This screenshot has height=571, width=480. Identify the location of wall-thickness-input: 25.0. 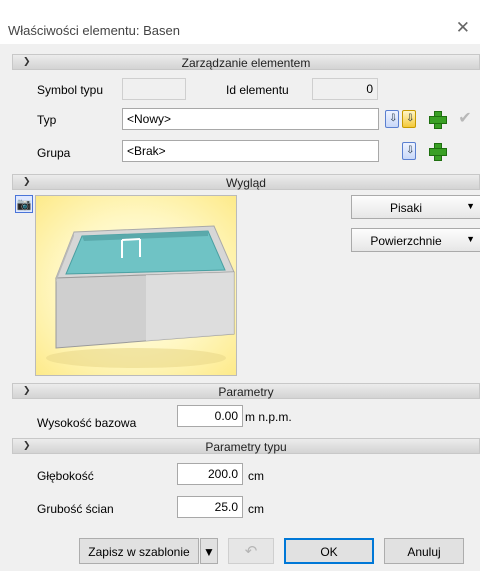
(210, 507).